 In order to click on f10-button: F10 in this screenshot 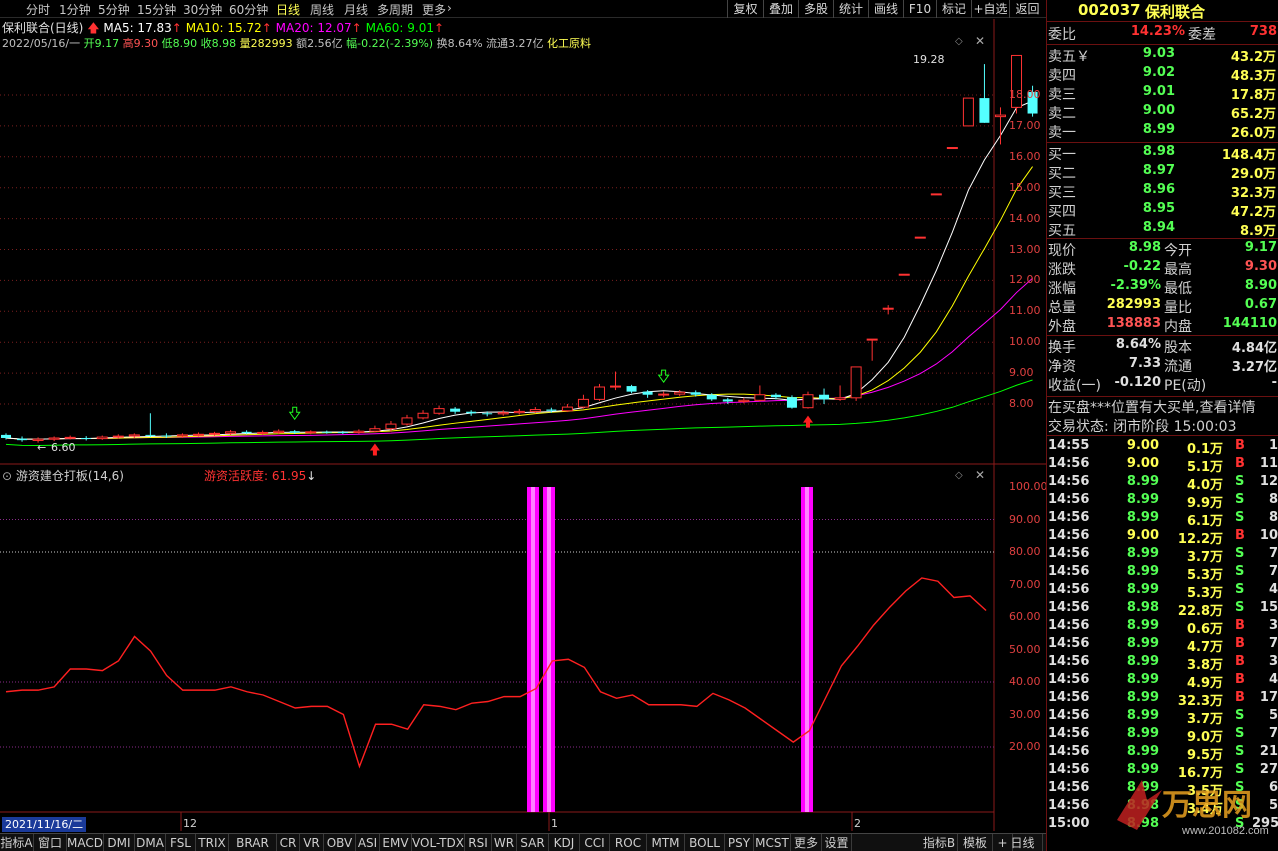, I will do `click(919, 9)`.